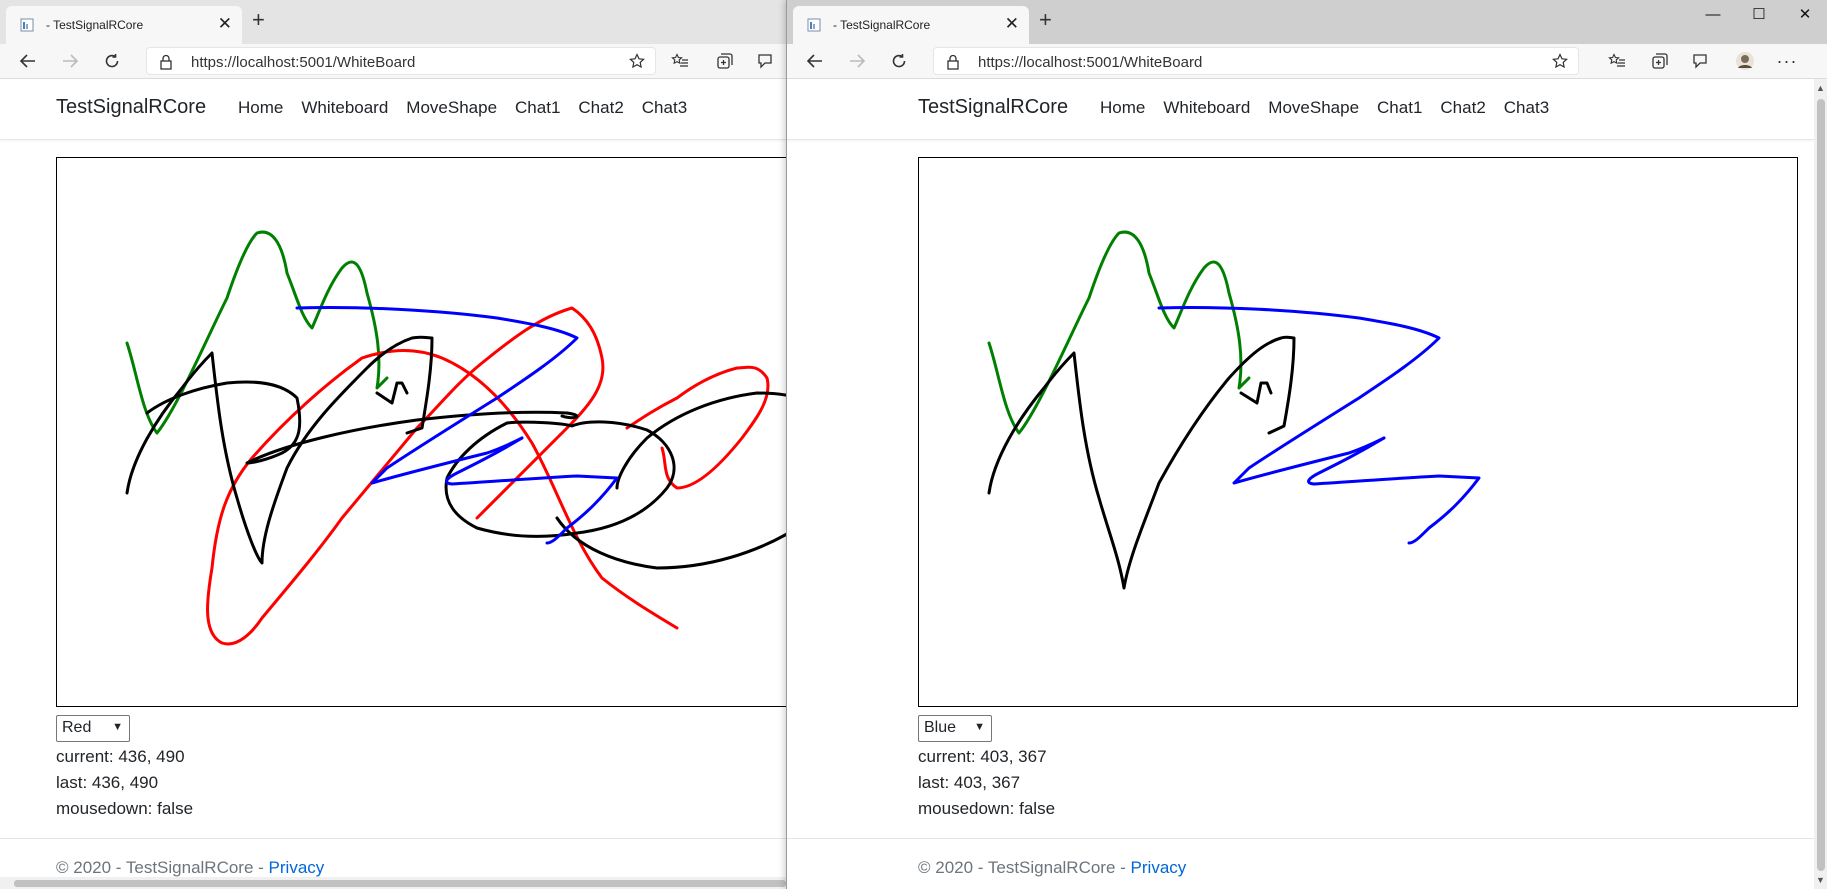 The height and width of the screenshot is (889, 1827). I want to click on browser-toolbar: https://localhost:5001/WhiteBoard ···, so click(1307, 61).